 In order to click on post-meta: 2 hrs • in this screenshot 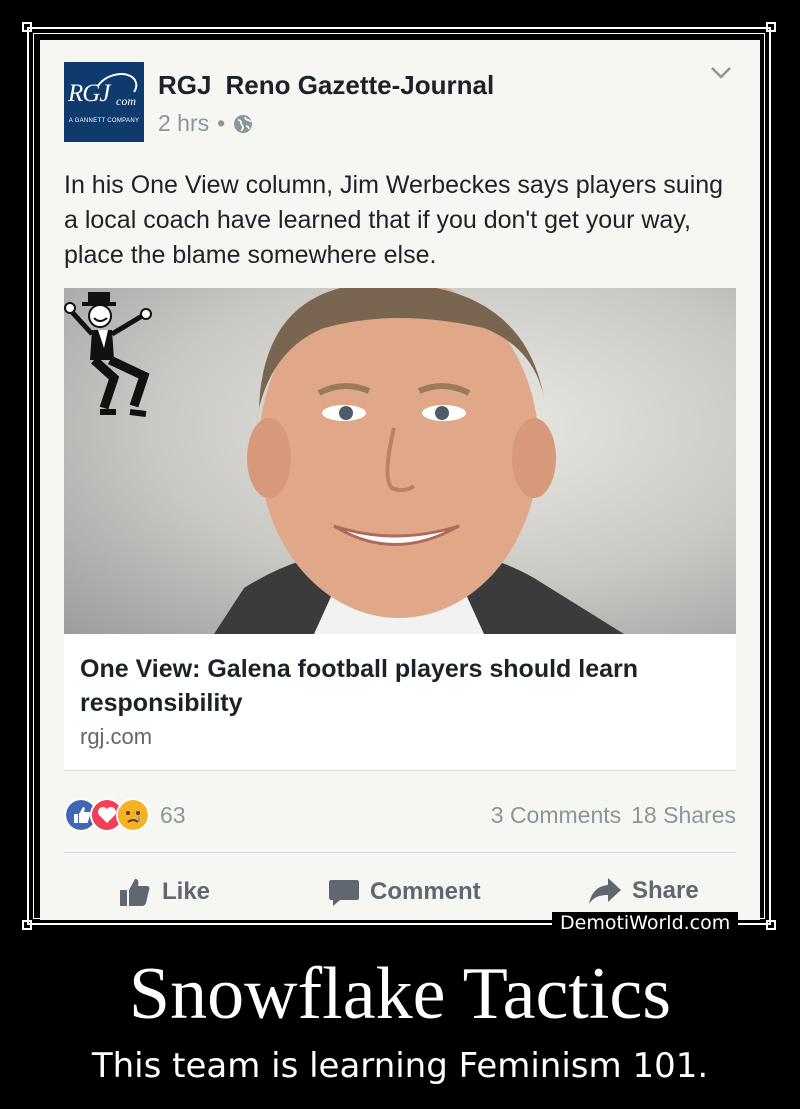, I will do `click(205, 123)`.